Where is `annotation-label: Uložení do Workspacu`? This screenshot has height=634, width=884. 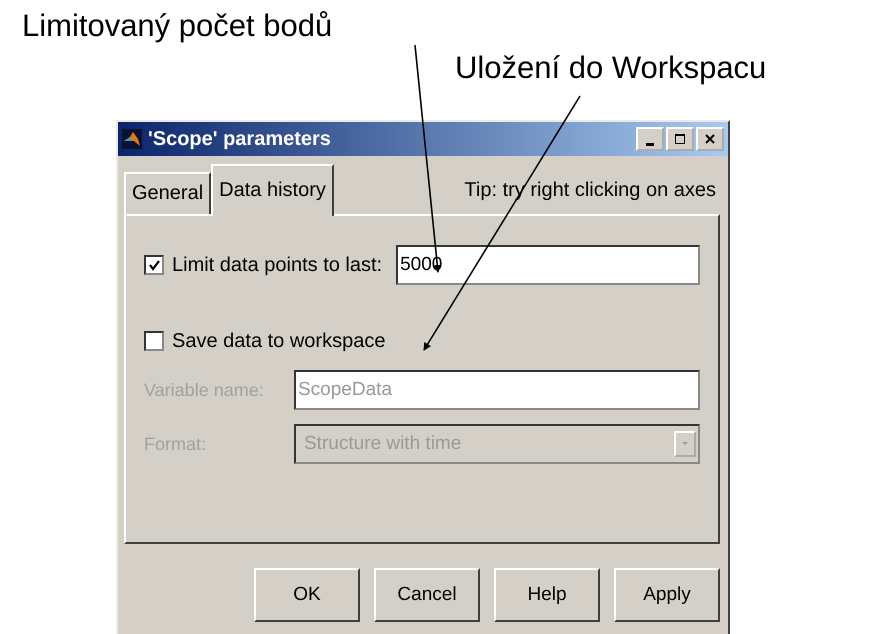
annotation-label: Uložení do Workspacu is located at coordinates (610, 68).